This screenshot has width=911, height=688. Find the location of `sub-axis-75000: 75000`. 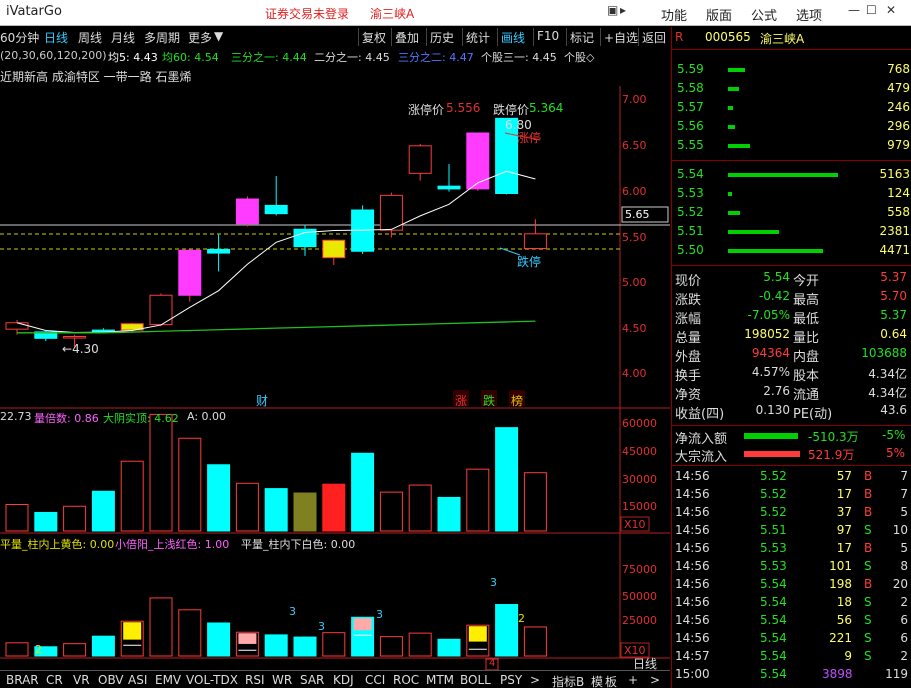

sub-axis-75000: 75000 is located at coordinates (639, 569).